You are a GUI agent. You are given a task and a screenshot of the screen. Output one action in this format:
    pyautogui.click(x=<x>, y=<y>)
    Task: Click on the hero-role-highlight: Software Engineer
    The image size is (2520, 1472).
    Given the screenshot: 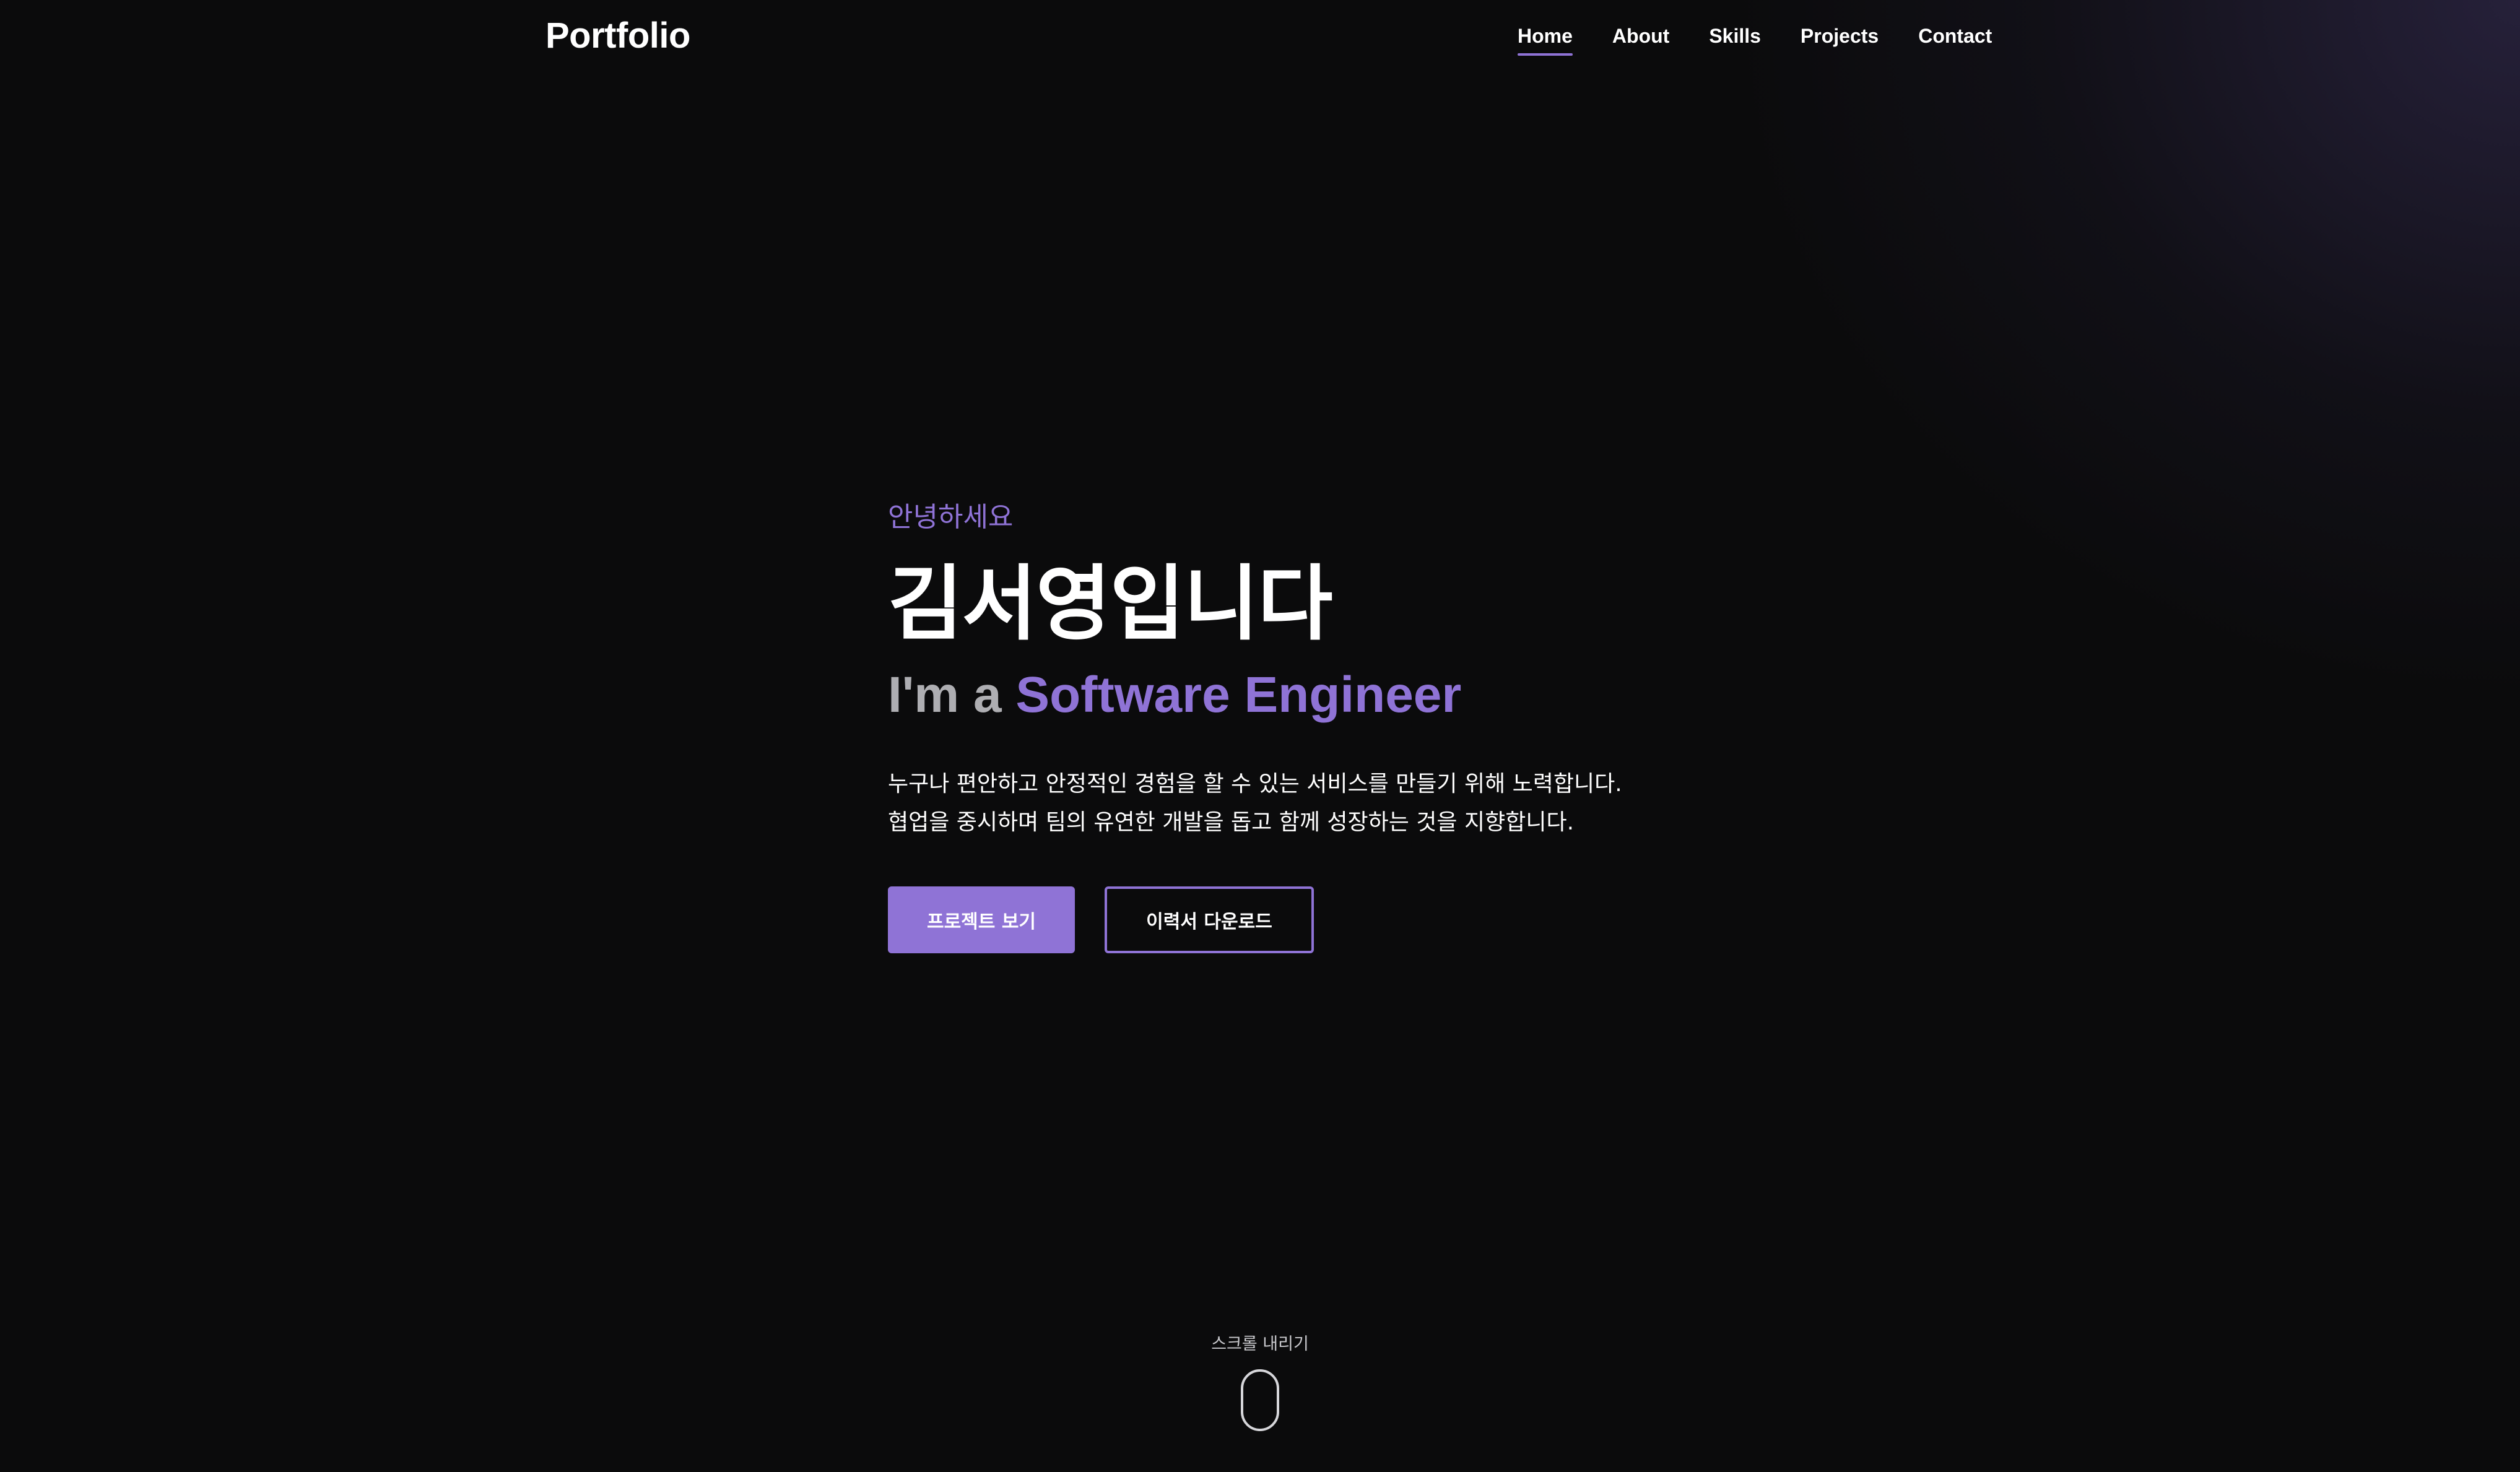 What is the action you would take?
    pyautogui.click(x=1238, y=695)
    